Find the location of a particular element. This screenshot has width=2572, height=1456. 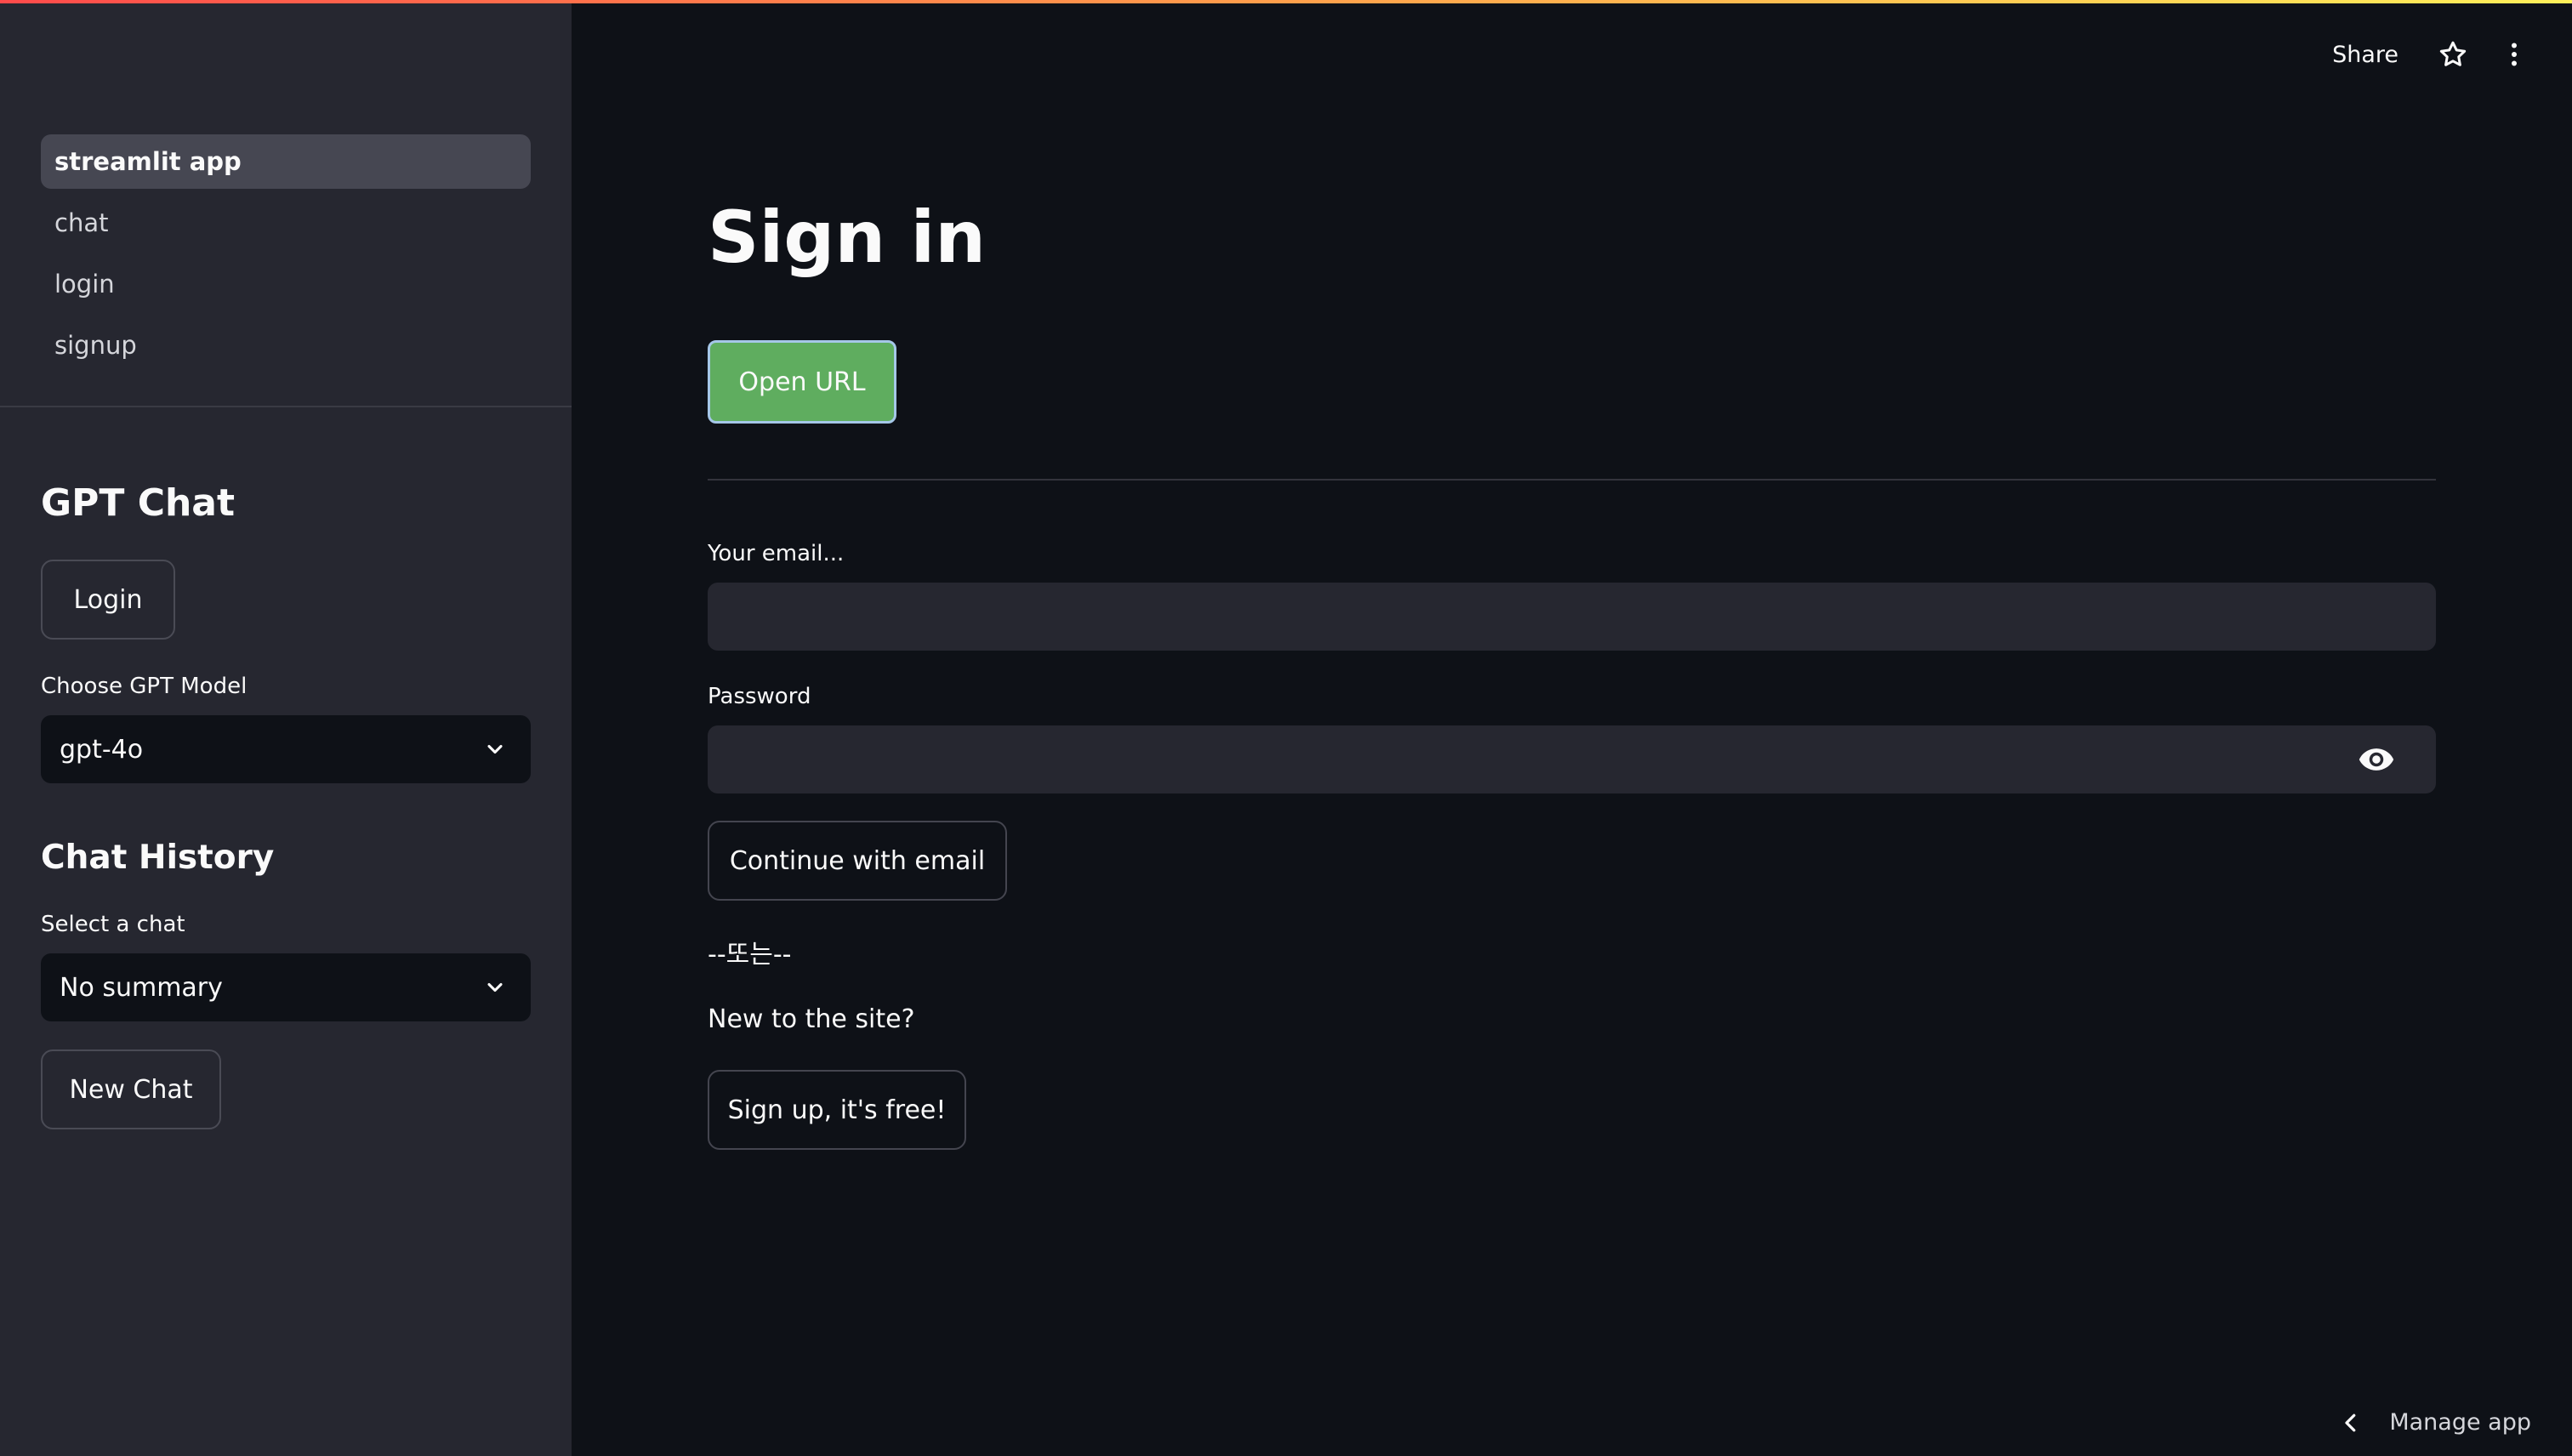

nav-item-chat: chat is located at coordinates (286, 223).